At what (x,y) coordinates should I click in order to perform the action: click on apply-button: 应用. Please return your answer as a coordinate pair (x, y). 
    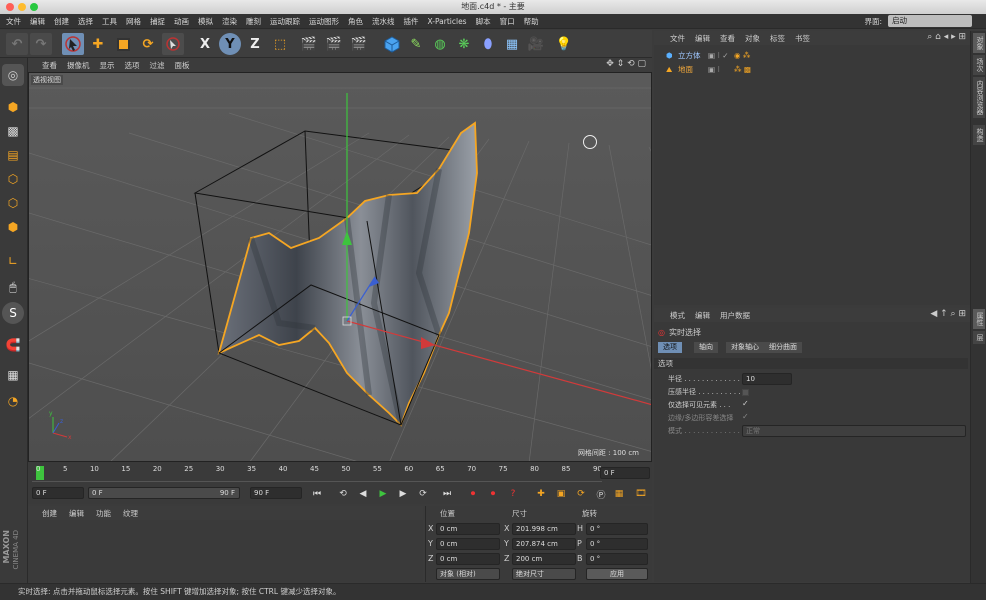
    Looking at the image, I should click on (617, 574).